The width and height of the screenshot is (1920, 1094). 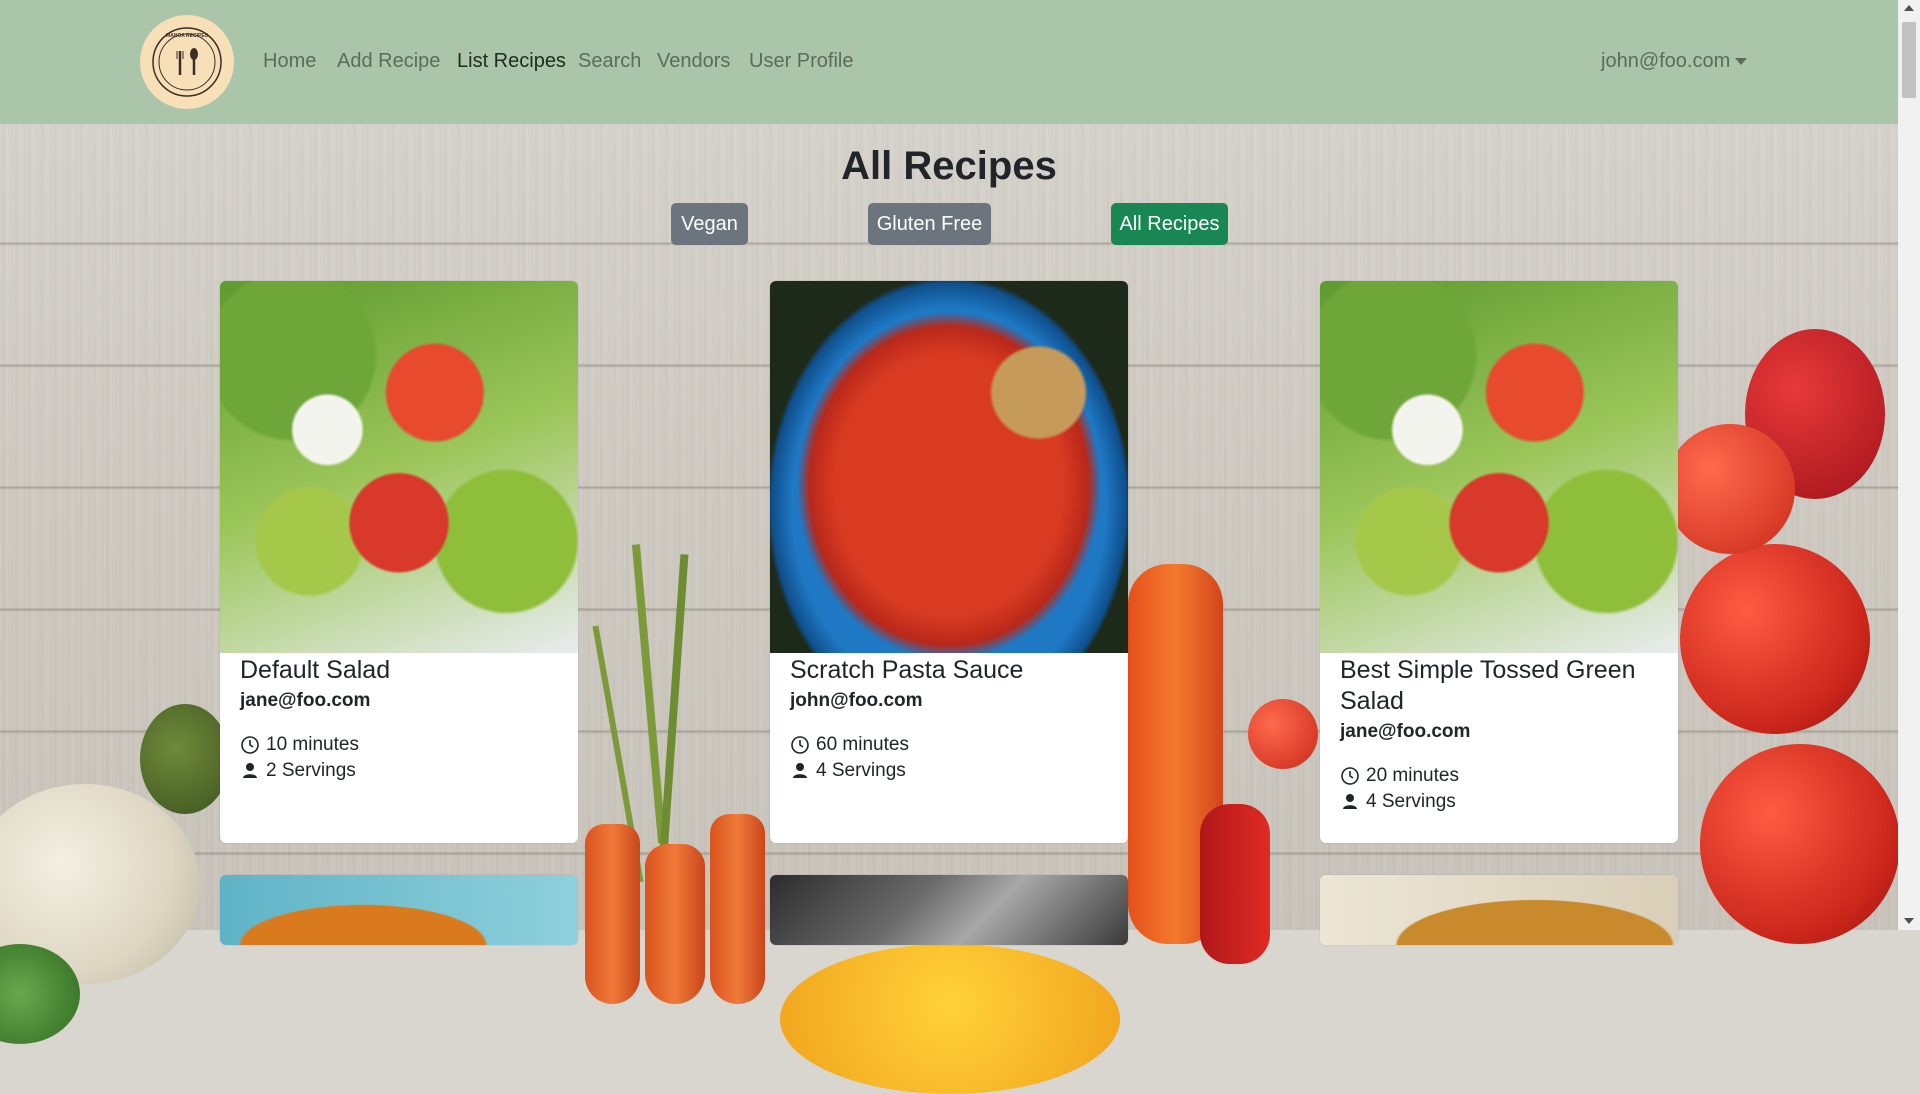 What do you see at coordinates (1283, 734) in the screenshot?
I see `tomato-small-decoration` at bounding box center [1283, 734].